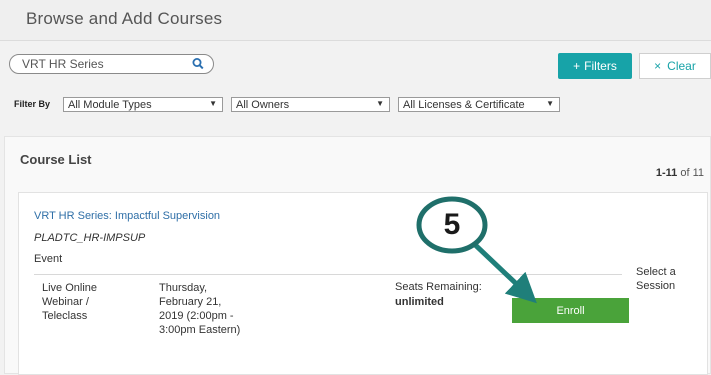 The height and width of the screenshot is (375, 711). I want to click on select-session-label: Select a Session, so click(666, 279).